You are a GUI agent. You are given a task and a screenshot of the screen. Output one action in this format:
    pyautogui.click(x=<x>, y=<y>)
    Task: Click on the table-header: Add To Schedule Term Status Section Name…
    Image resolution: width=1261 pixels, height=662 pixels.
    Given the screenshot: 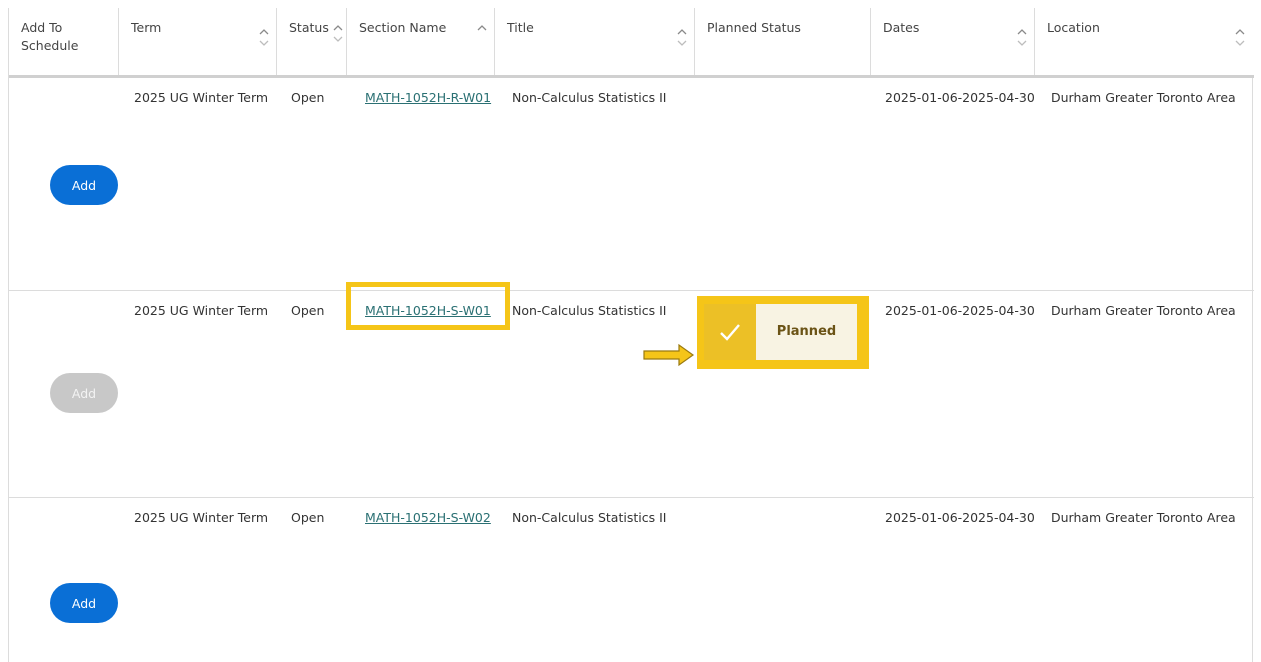 What is the action you would take?
    pyautogui.click(x=631, y=43)
    